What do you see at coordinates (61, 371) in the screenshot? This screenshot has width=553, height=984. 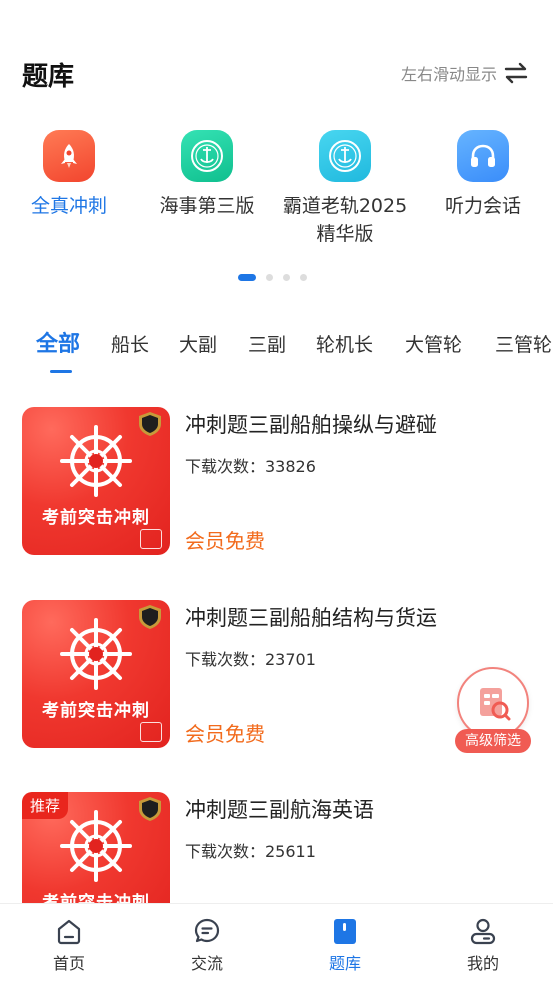 I see `active-tab-indicator` at bounding box center [61, 371].